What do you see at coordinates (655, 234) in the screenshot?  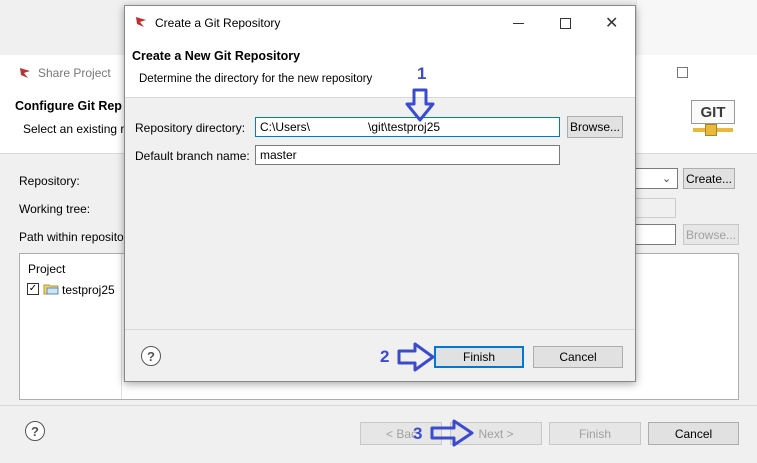 I see `path-field` at bounding box center [655, 234].